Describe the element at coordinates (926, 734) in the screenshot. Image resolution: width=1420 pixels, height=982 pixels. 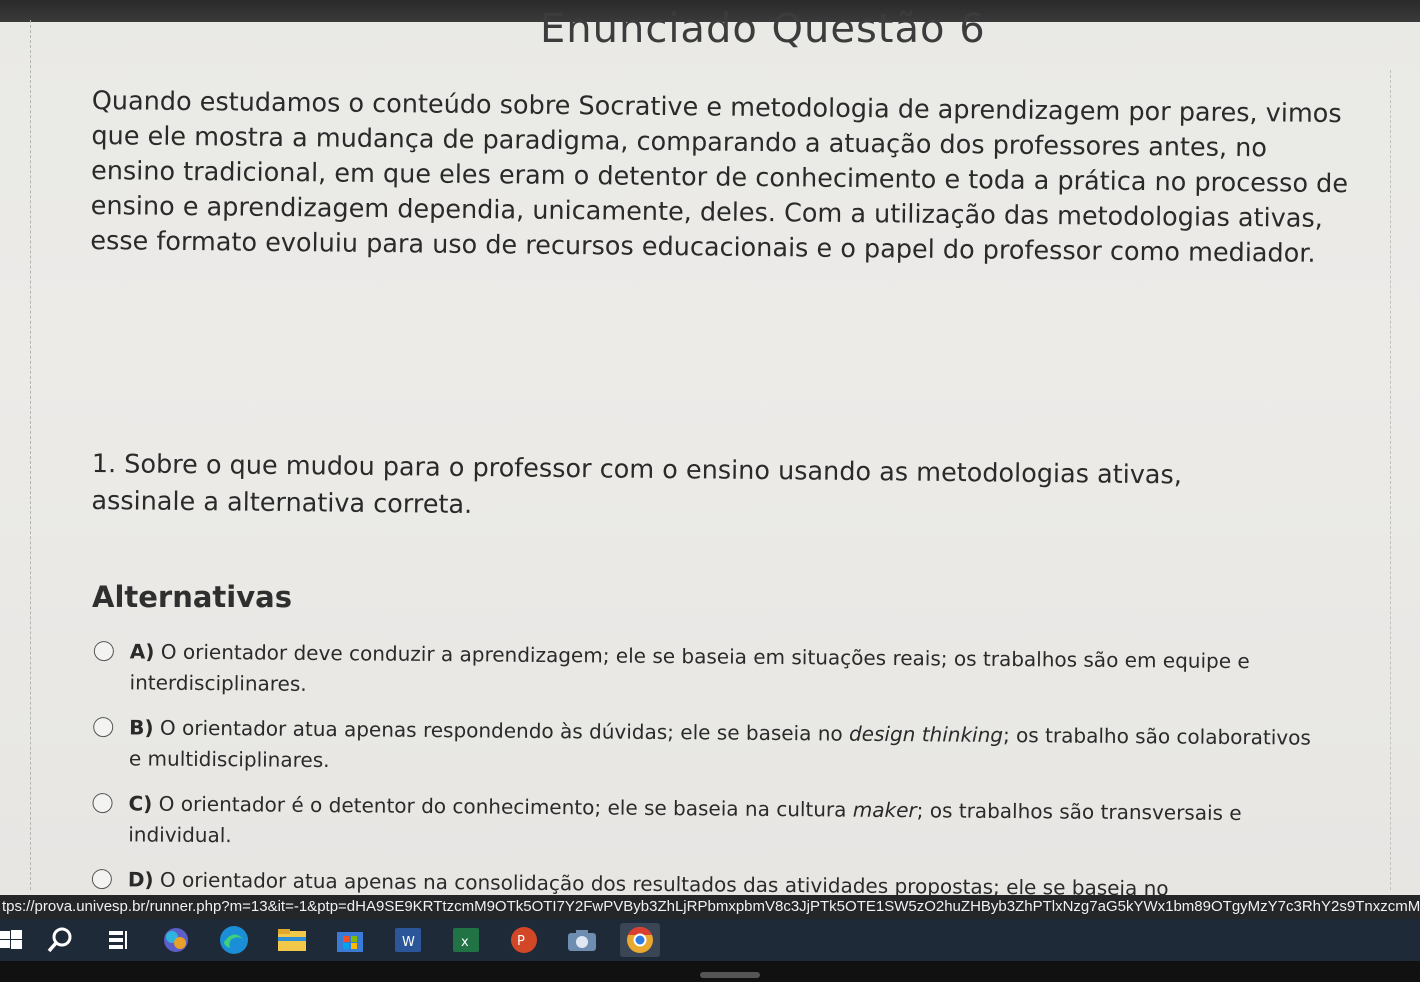
I see `alternative-text-italic: design thinking` at that location.